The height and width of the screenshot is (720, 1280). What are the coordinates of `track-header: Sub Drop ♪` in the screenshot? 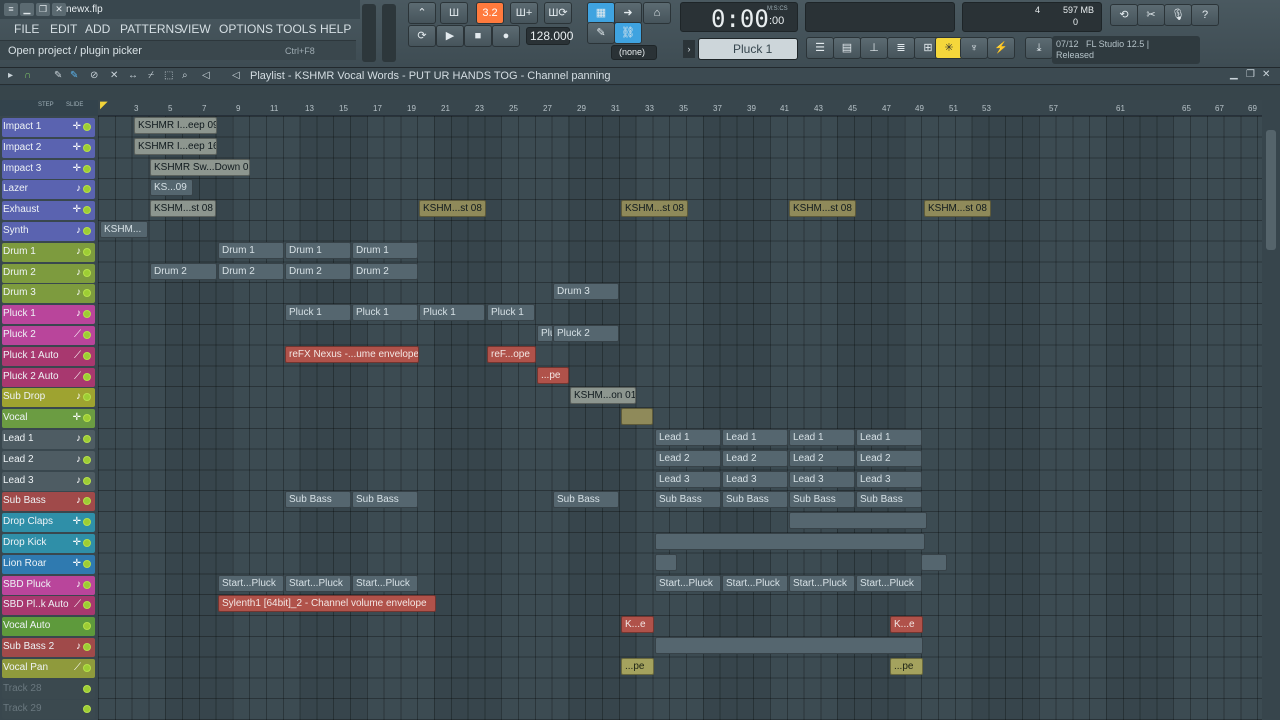 It's located at (48, 398).